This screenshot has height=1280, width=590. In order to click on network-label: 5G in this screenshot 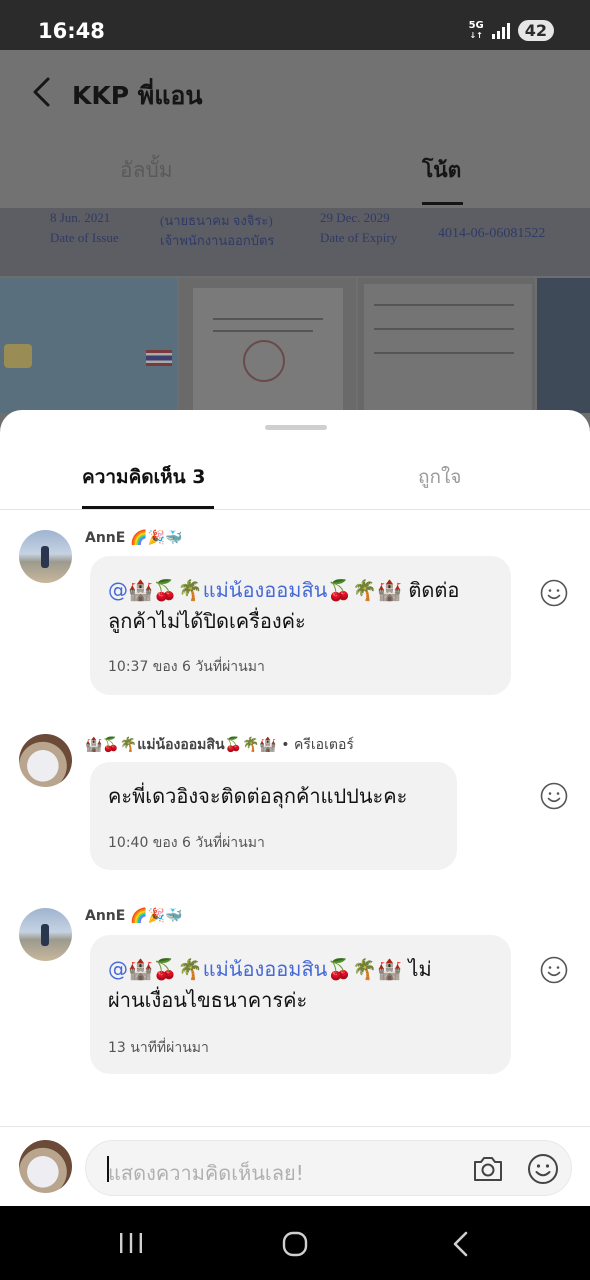, I will do `click(476, 25)`.